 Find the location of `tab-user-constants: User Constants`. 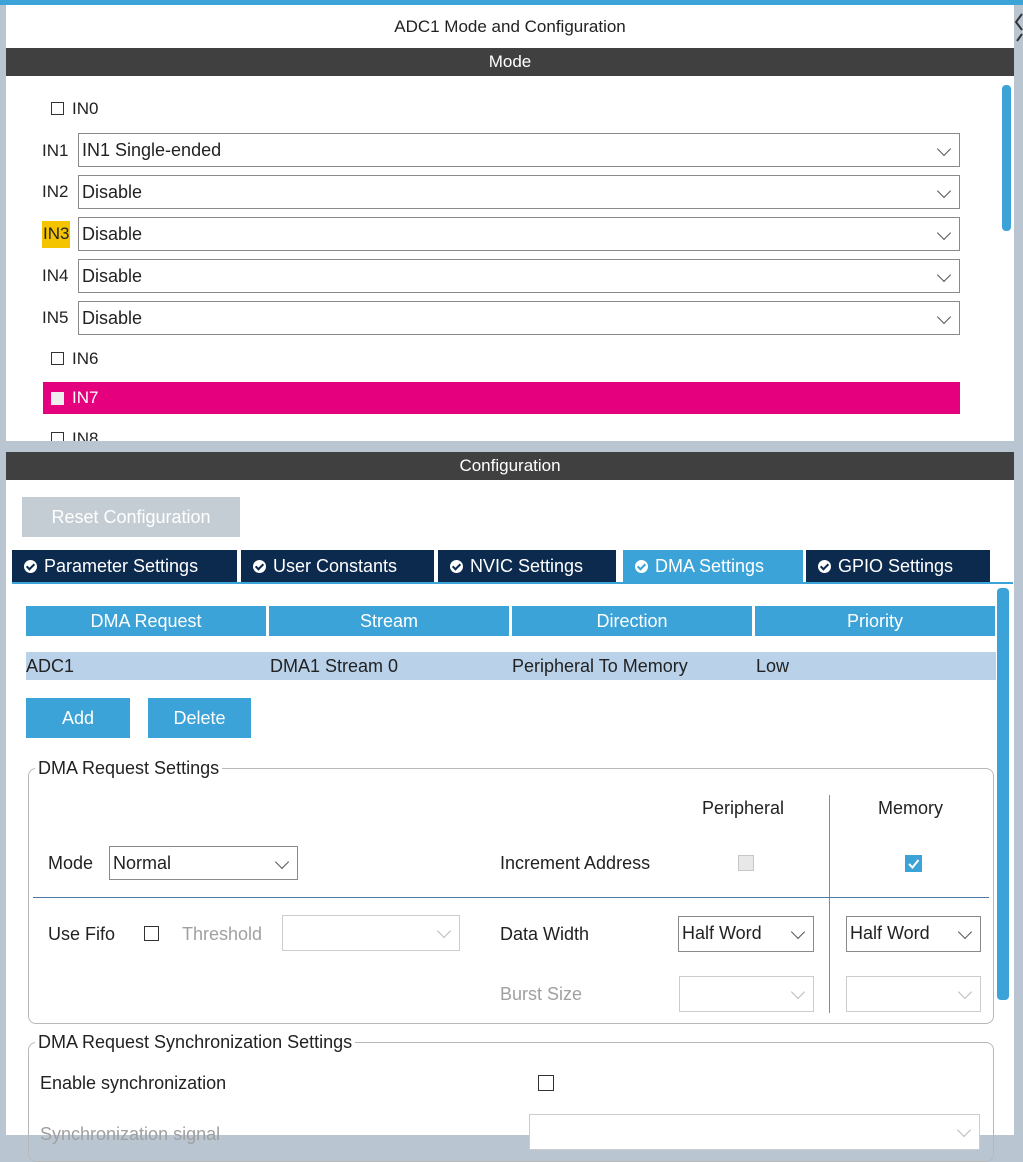

tab-user-constants: User Constants is located at coordinates (337, 566).